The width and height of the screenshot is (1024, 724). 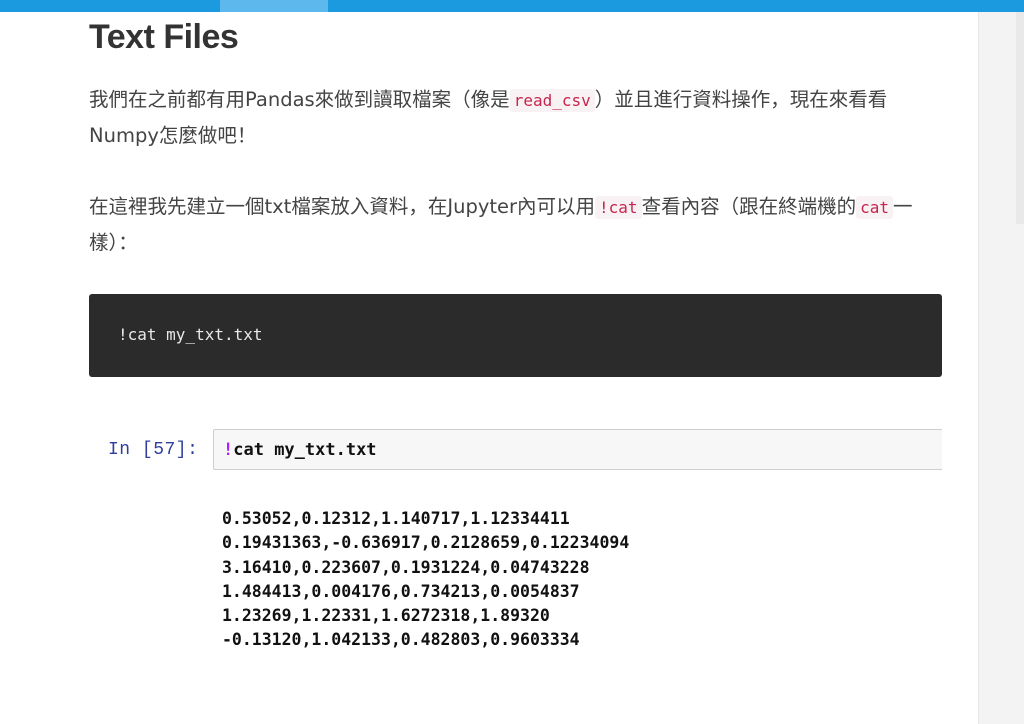 I want to click on output-line: 1.23269,1.22331,1.6272318,1.89320, so click(x=386, y=616).